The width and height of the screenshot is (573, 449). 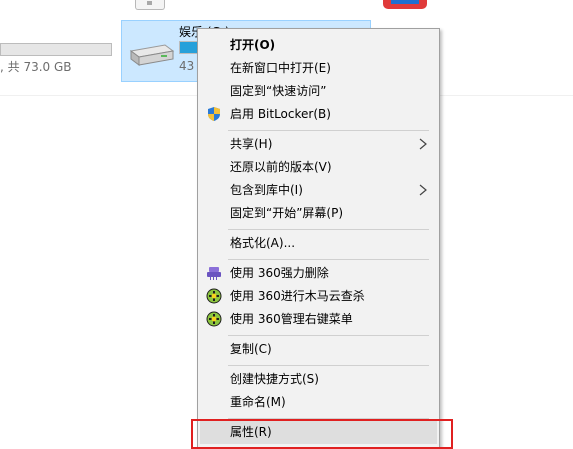 I want to click on shield-icon, so click(x=214, y=114).